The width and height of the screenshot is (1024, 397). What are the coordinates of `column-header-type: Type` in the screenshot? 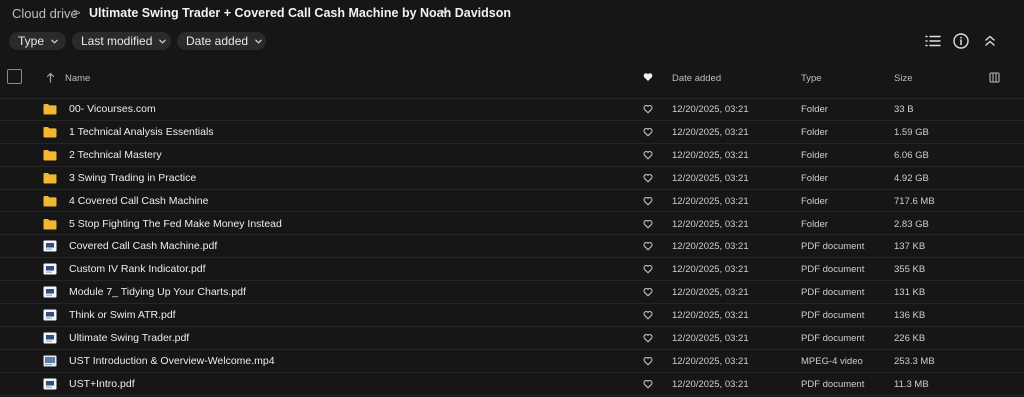 It's located at (811, 78).